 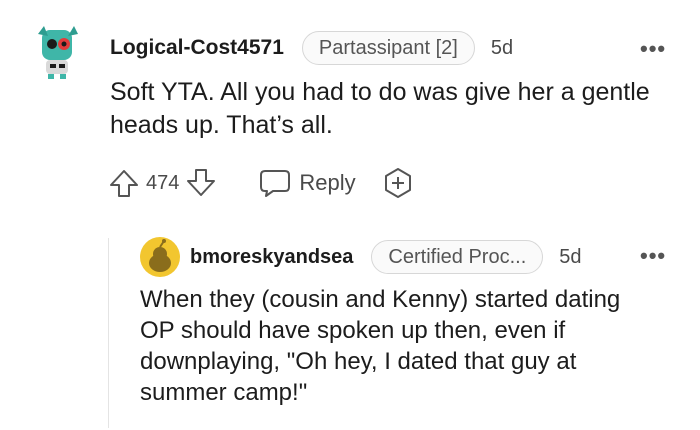 I want to click on more-options-icon: •••, so click(x=653, y=49).